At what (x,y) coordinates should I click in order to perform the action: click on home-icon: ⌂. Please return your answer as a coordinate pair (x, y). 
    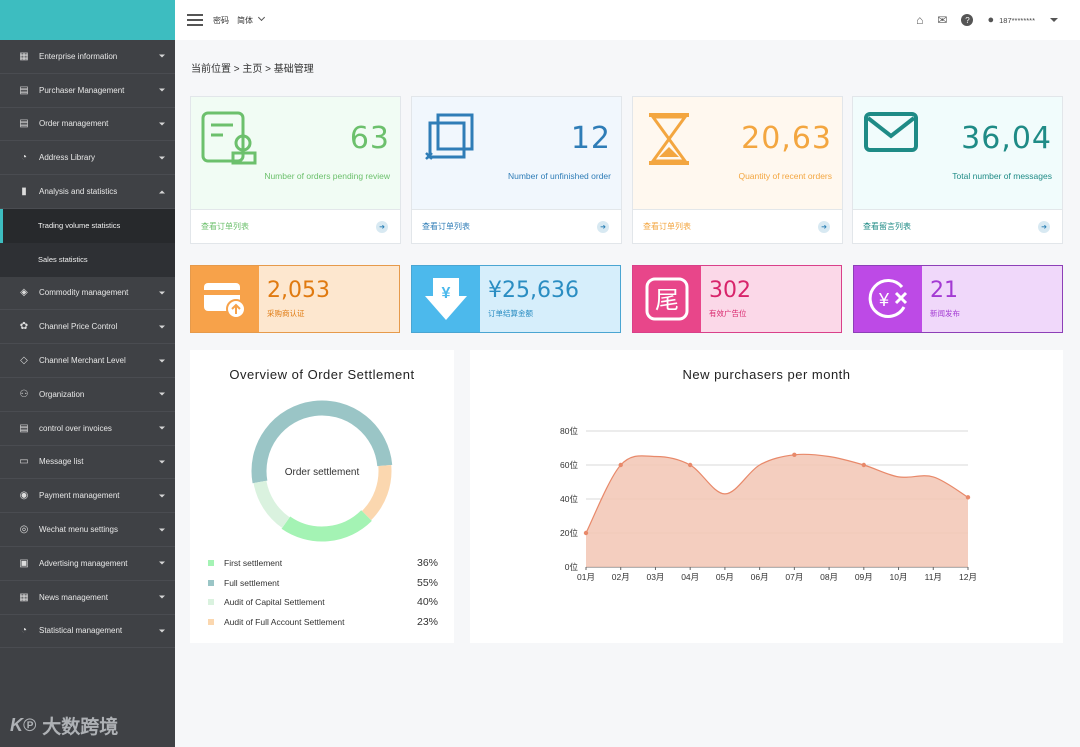
    Looking at the image, I should click on (919, 20).